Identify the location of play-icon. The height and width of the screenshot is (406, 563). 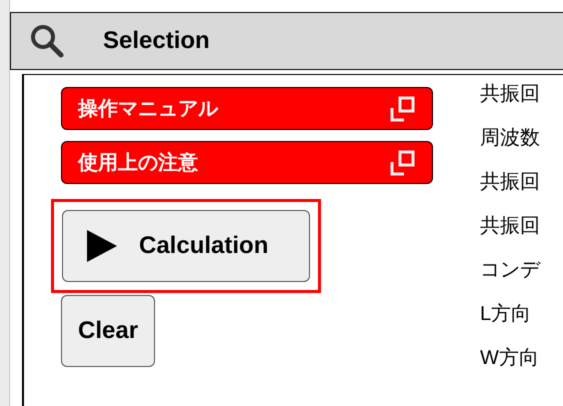
(102, 246).